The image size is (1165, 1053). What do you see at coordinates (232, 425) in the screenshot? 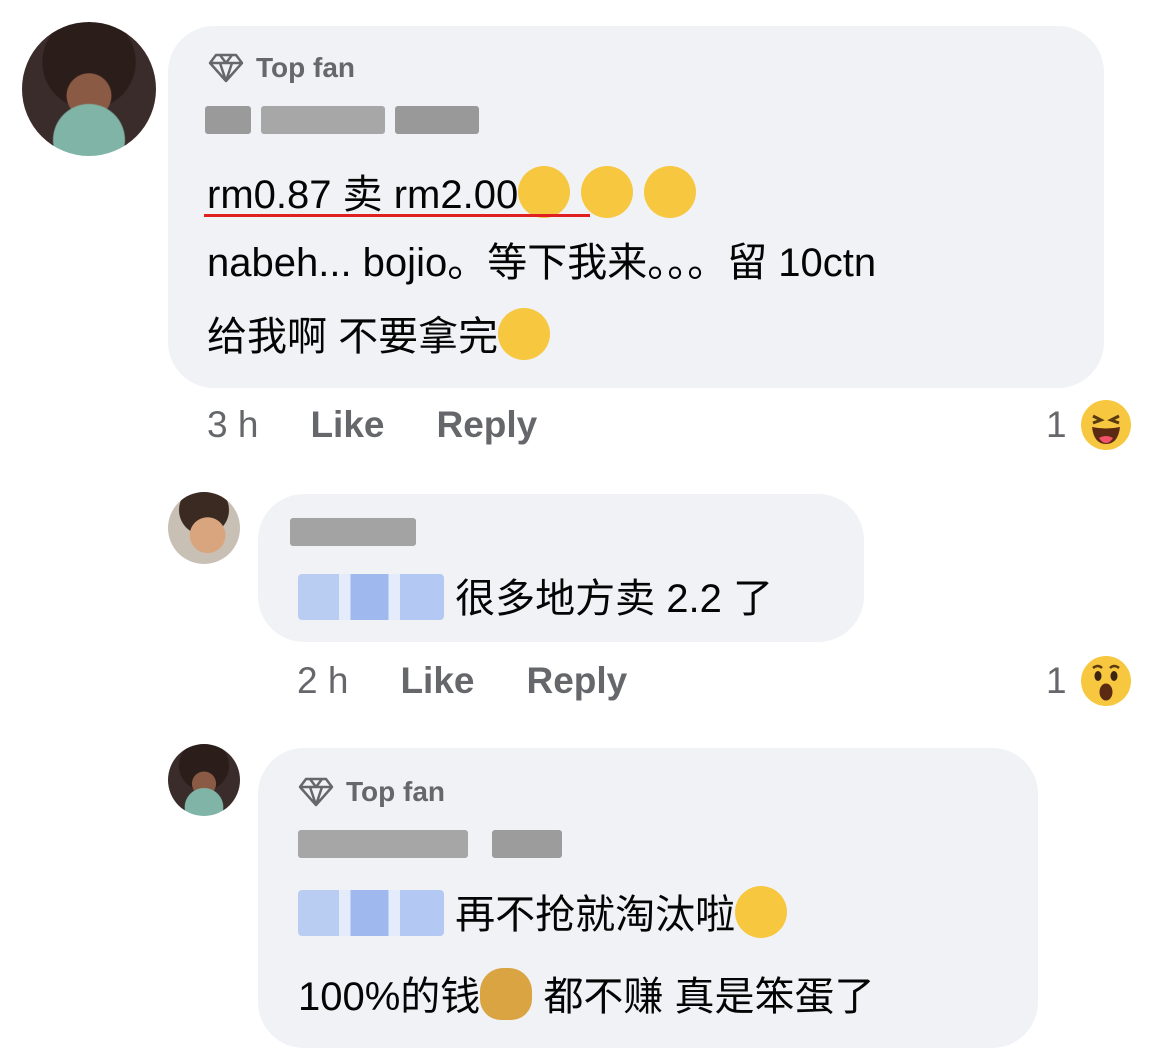
I see `timestamp: 3 h` at bounding box center [232, 425].